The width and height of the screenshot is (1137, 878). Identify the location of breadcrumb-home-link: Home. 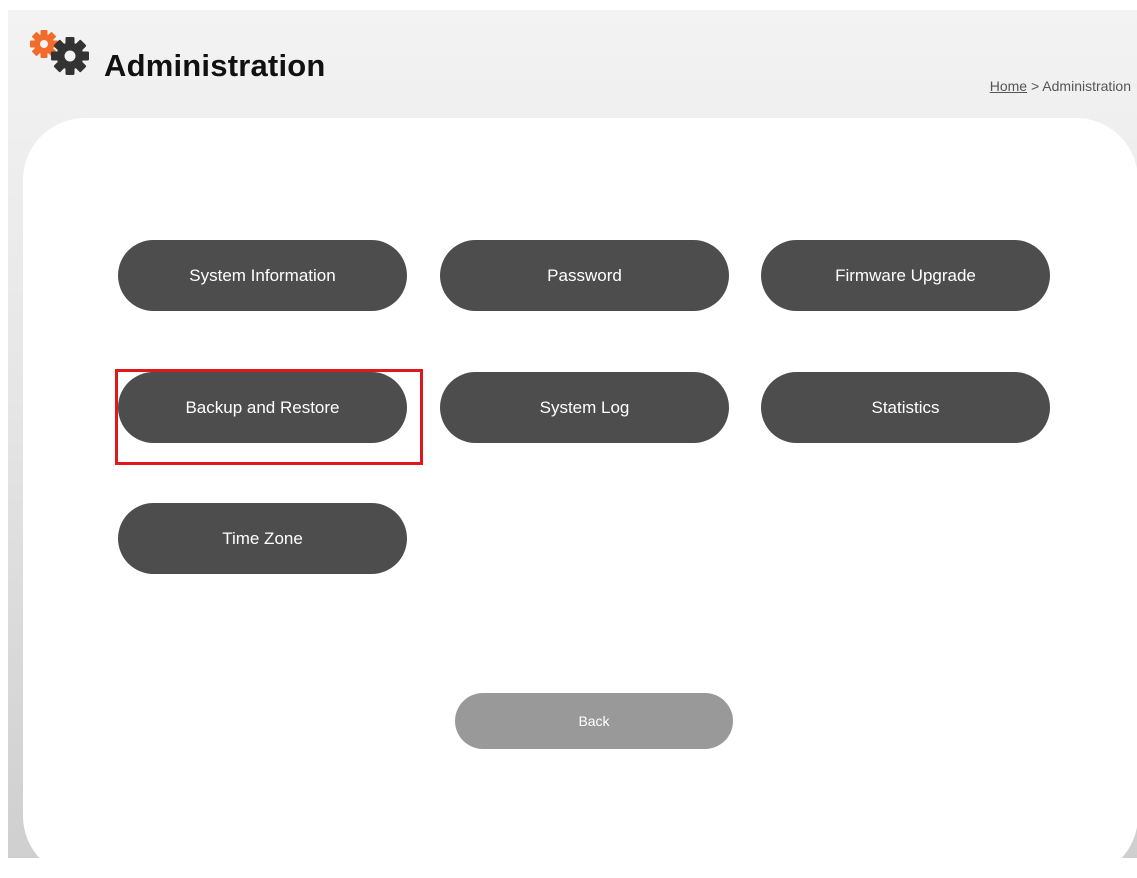
(1008, 86).